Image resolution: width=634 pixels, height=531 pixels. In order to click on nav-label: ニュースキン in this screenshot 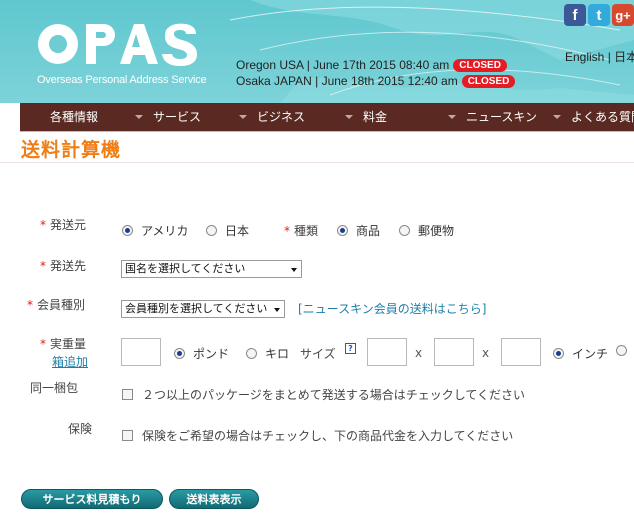, I will do `click(502, 117)`.